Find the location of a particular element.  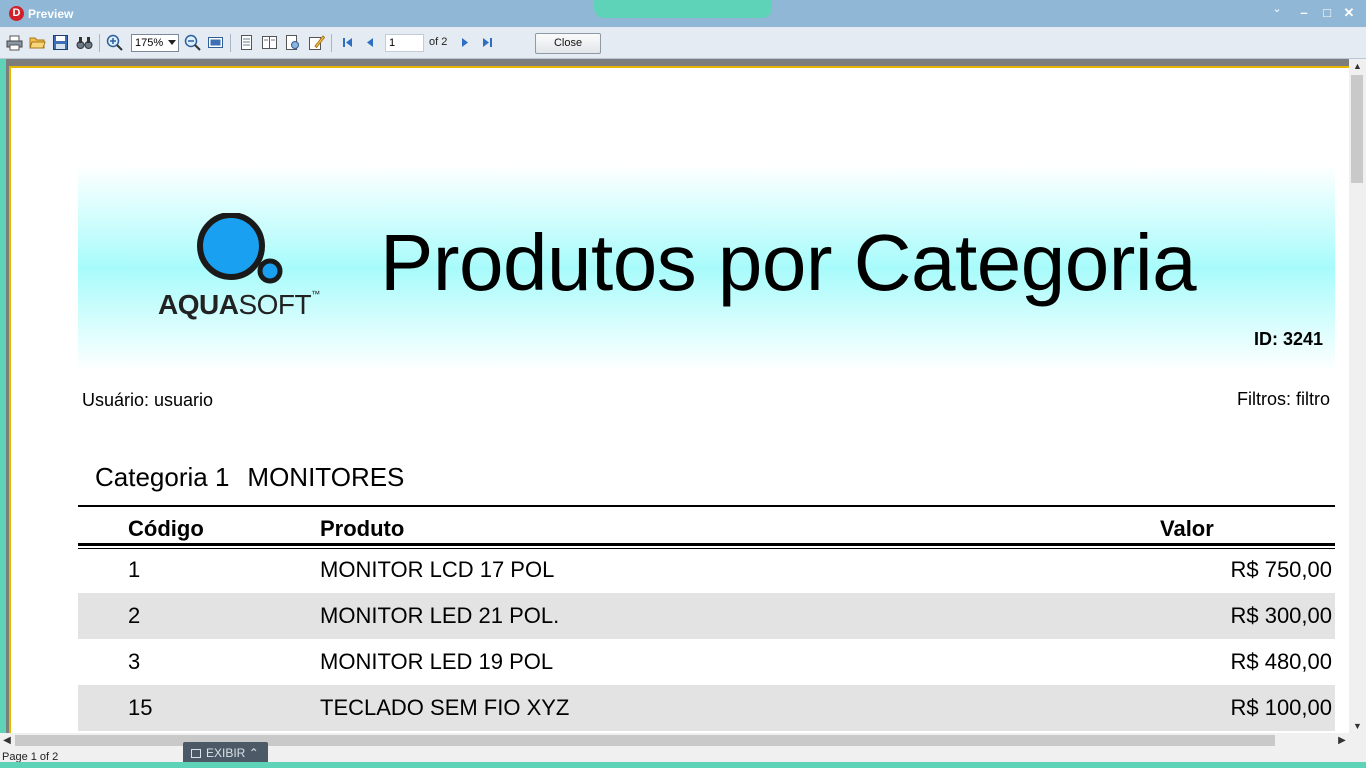

scroll-down-icon: ▼ is located at coordinates (1357, 726).